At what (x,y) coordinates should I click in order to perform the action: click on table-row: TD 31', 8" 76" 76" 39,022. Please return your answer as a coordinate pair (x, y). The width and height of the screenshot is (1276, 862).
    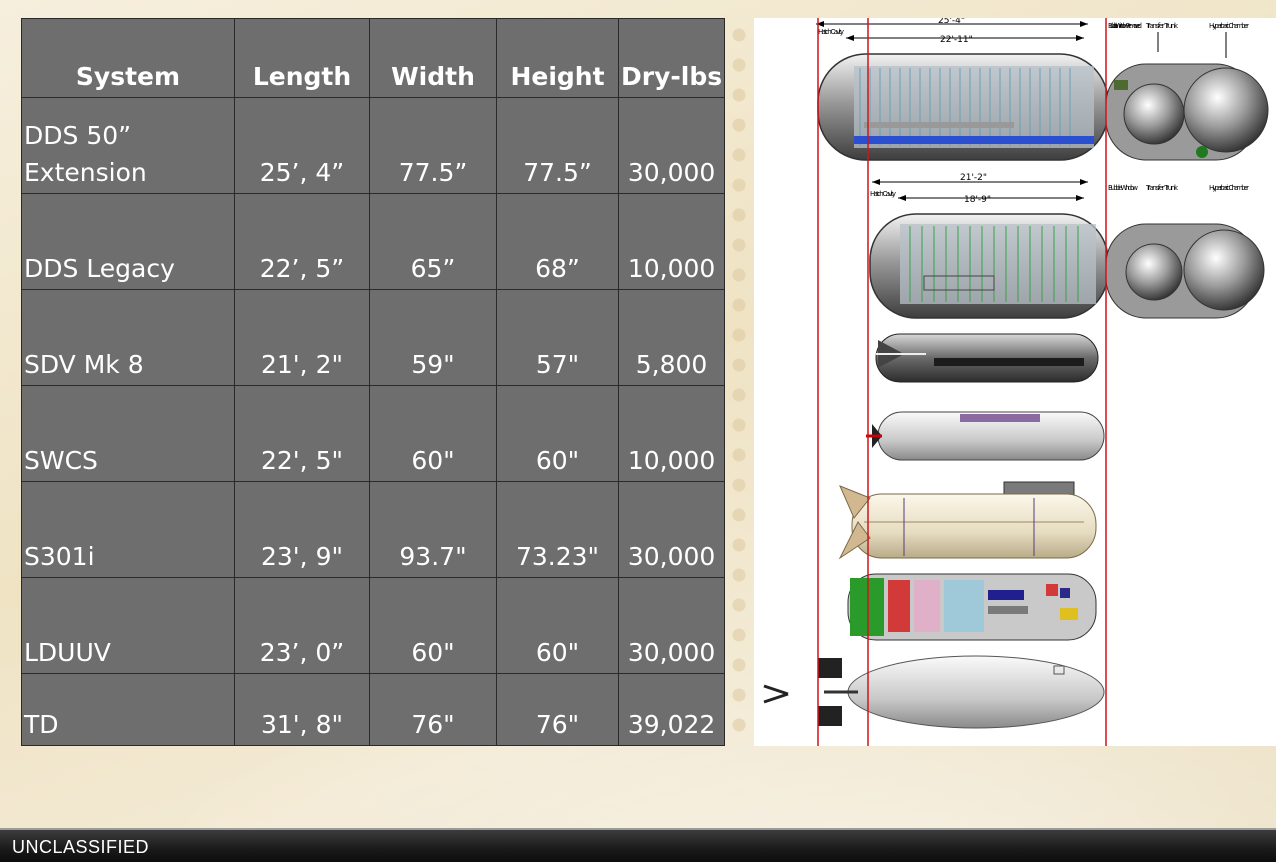
    Looking at the image, I should click on (373, 709).